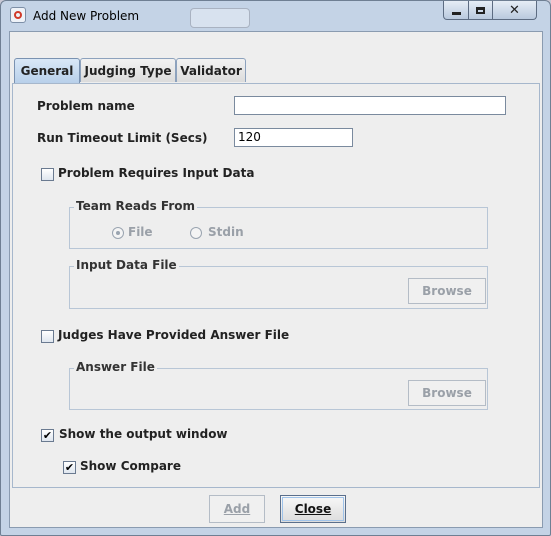  I want to click on minimize-icon, so click(456, 13).